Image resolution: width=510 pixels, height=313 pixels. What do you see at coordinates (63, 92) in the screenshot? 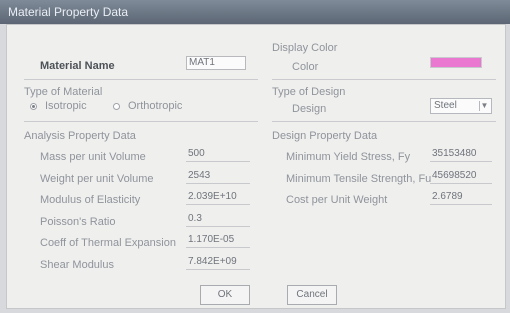
I see `type-of-material-label: Type of Material` at bounding box center [63, 92].